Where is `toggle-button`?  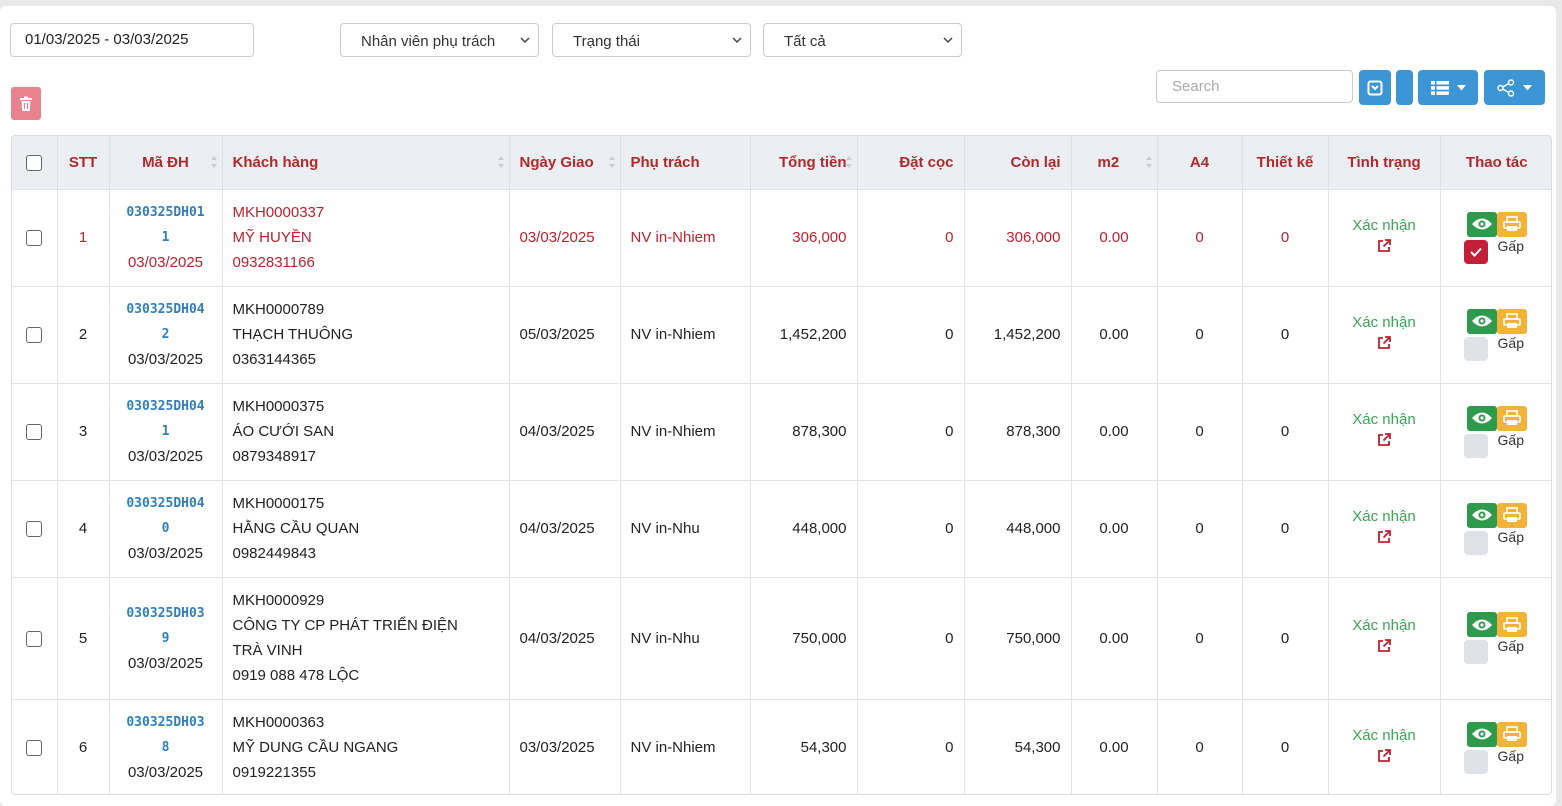
toggle-button is located at coordinates (1404, 87).